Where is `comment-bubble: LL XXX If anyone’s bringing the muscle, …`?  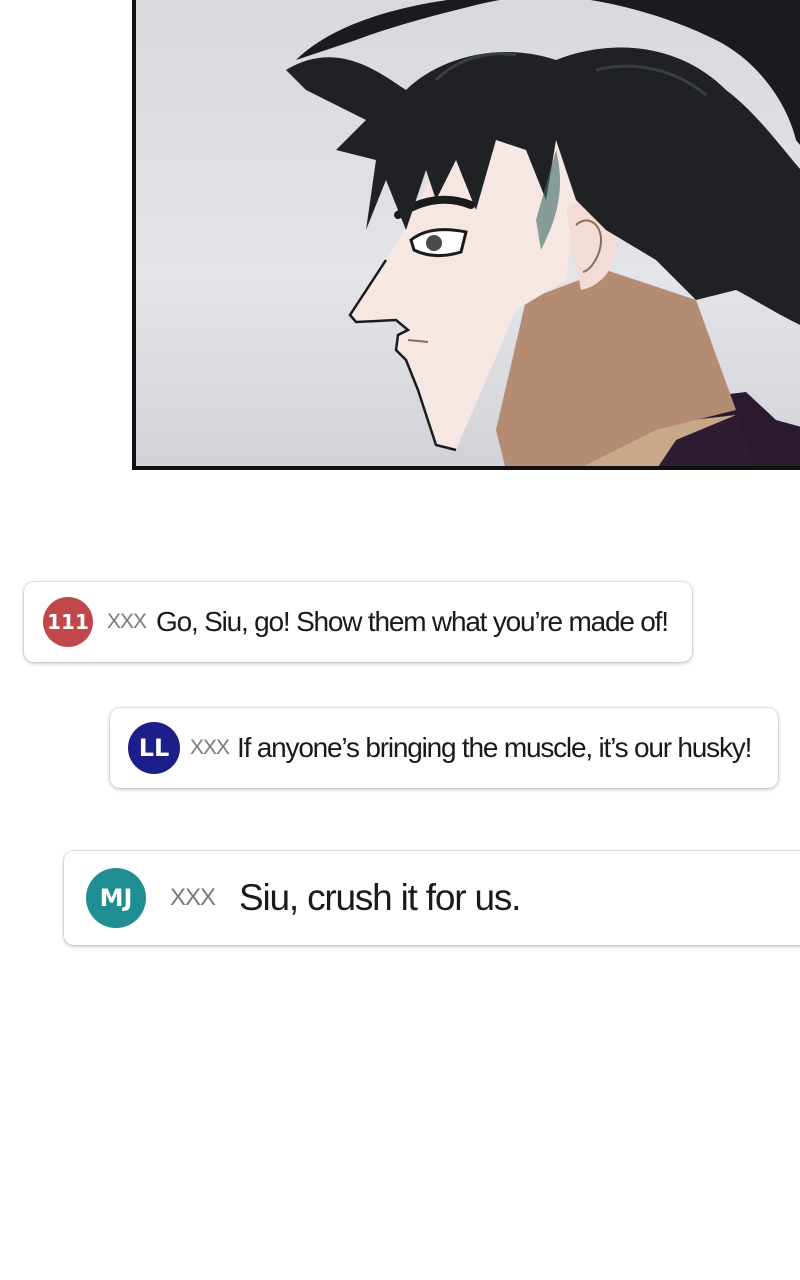
comment-bubble: LL XXX If anyone’s bringing the muscle, … is located at coordinates (444, 748).